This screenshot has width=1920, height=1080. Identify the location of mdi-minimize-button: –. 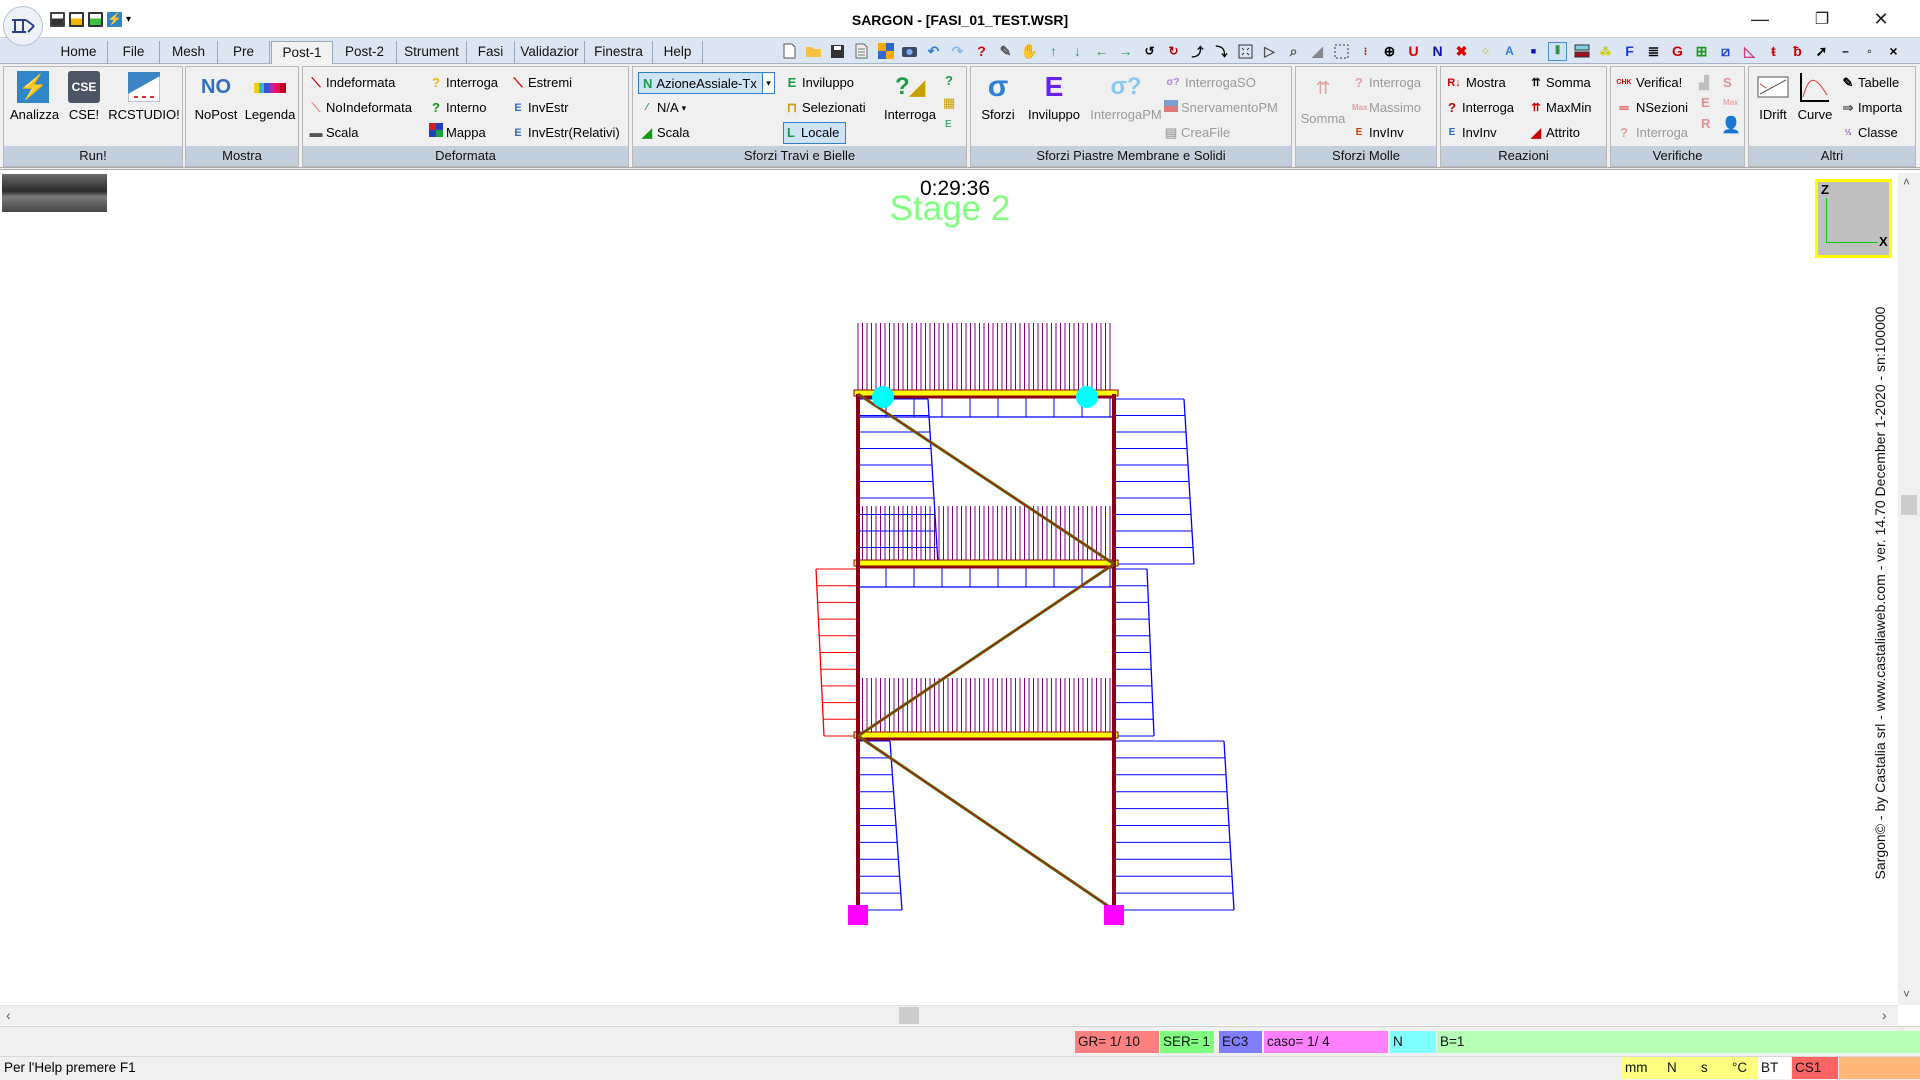
(1845, 51).